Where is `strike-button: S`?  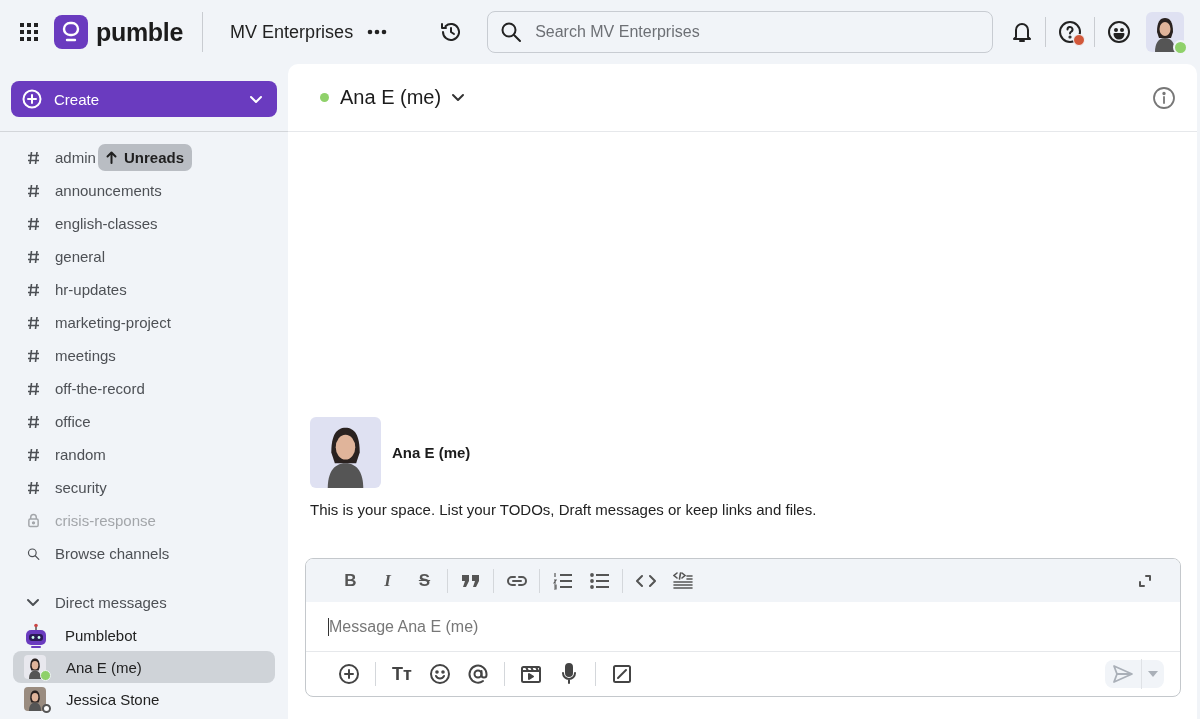 strike-button: S is located at coordinates (424, 580).